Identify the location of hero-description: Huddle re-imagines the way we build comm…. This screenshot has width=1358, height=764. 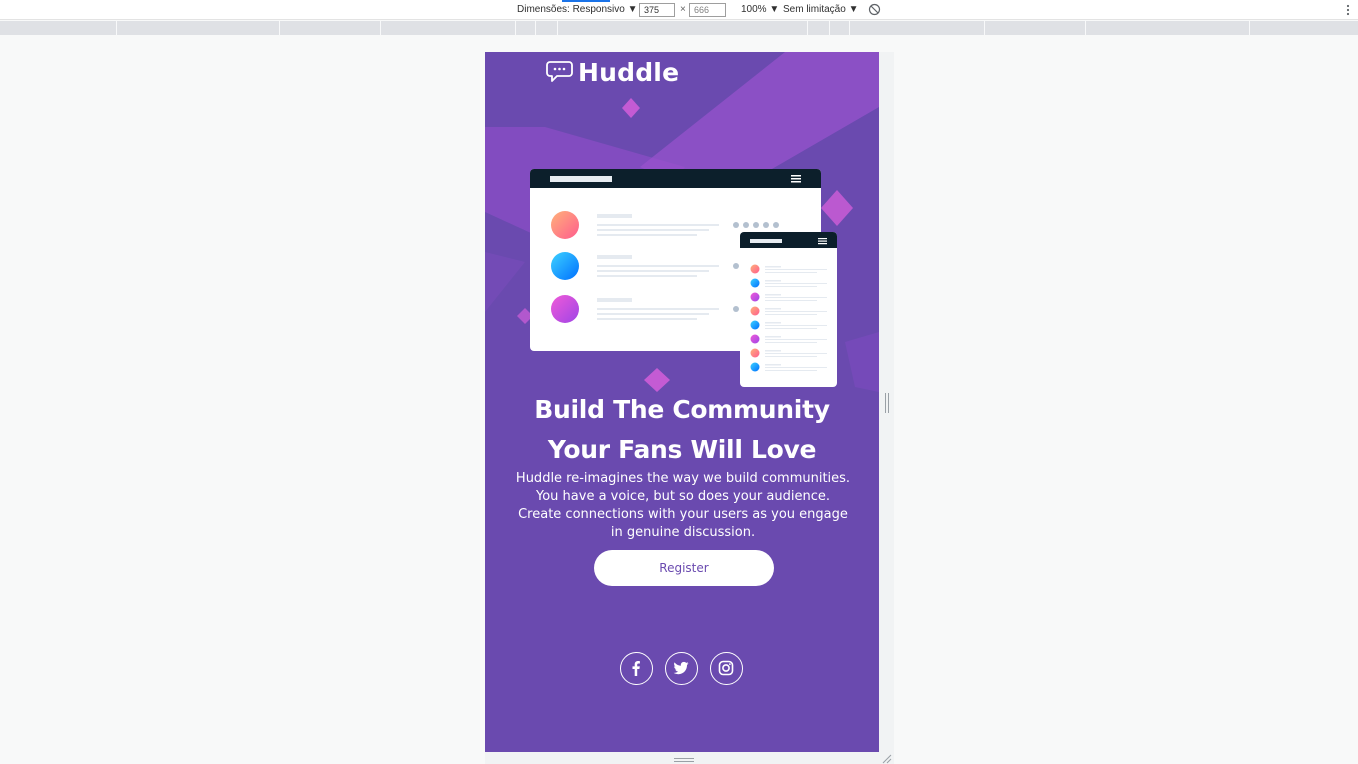
(683, 505).